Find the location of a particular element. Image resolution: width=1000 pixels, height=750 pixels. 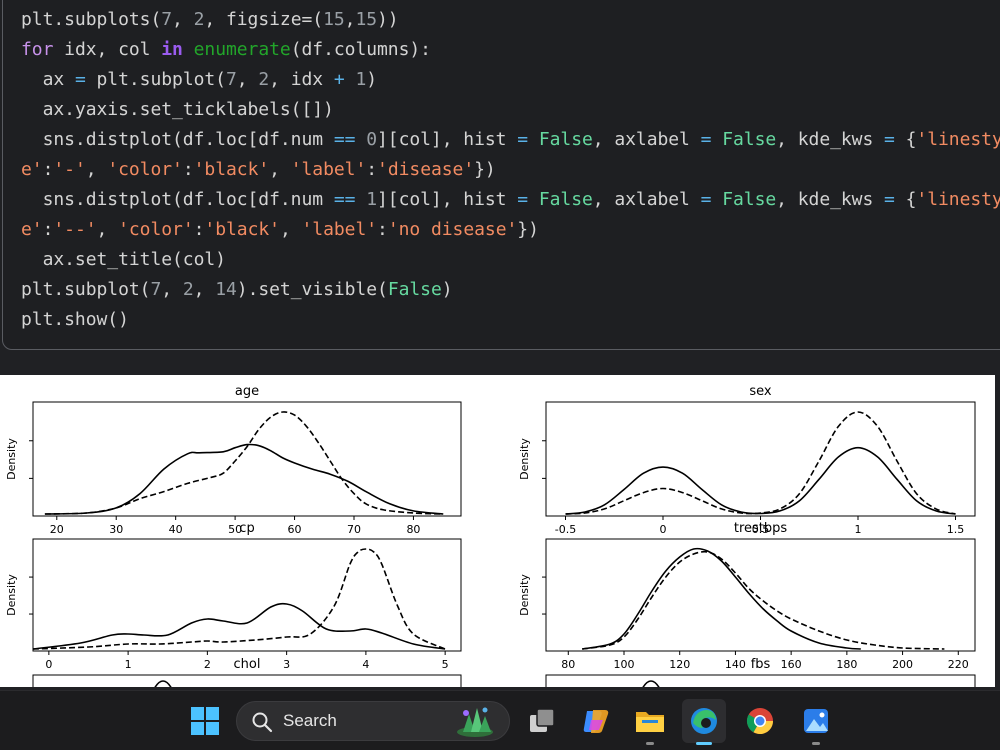

x-tick-label: 5 is located at coordinates (445, 664).